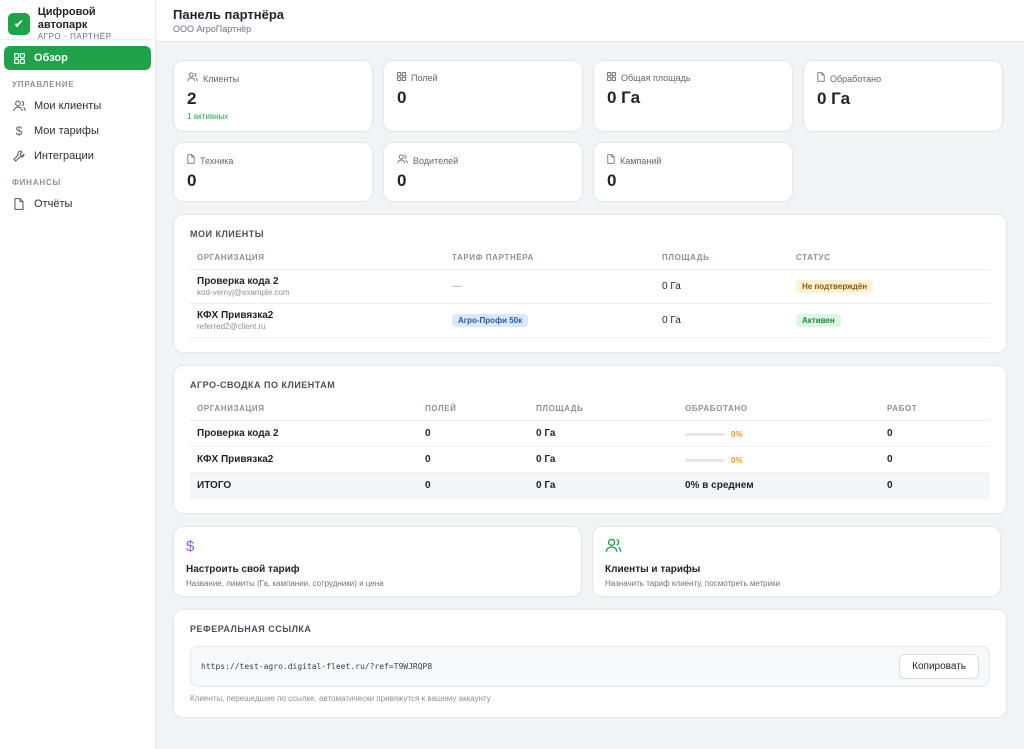  I want to click on sidebar-item-overview: Обзор, so click(77, 58).